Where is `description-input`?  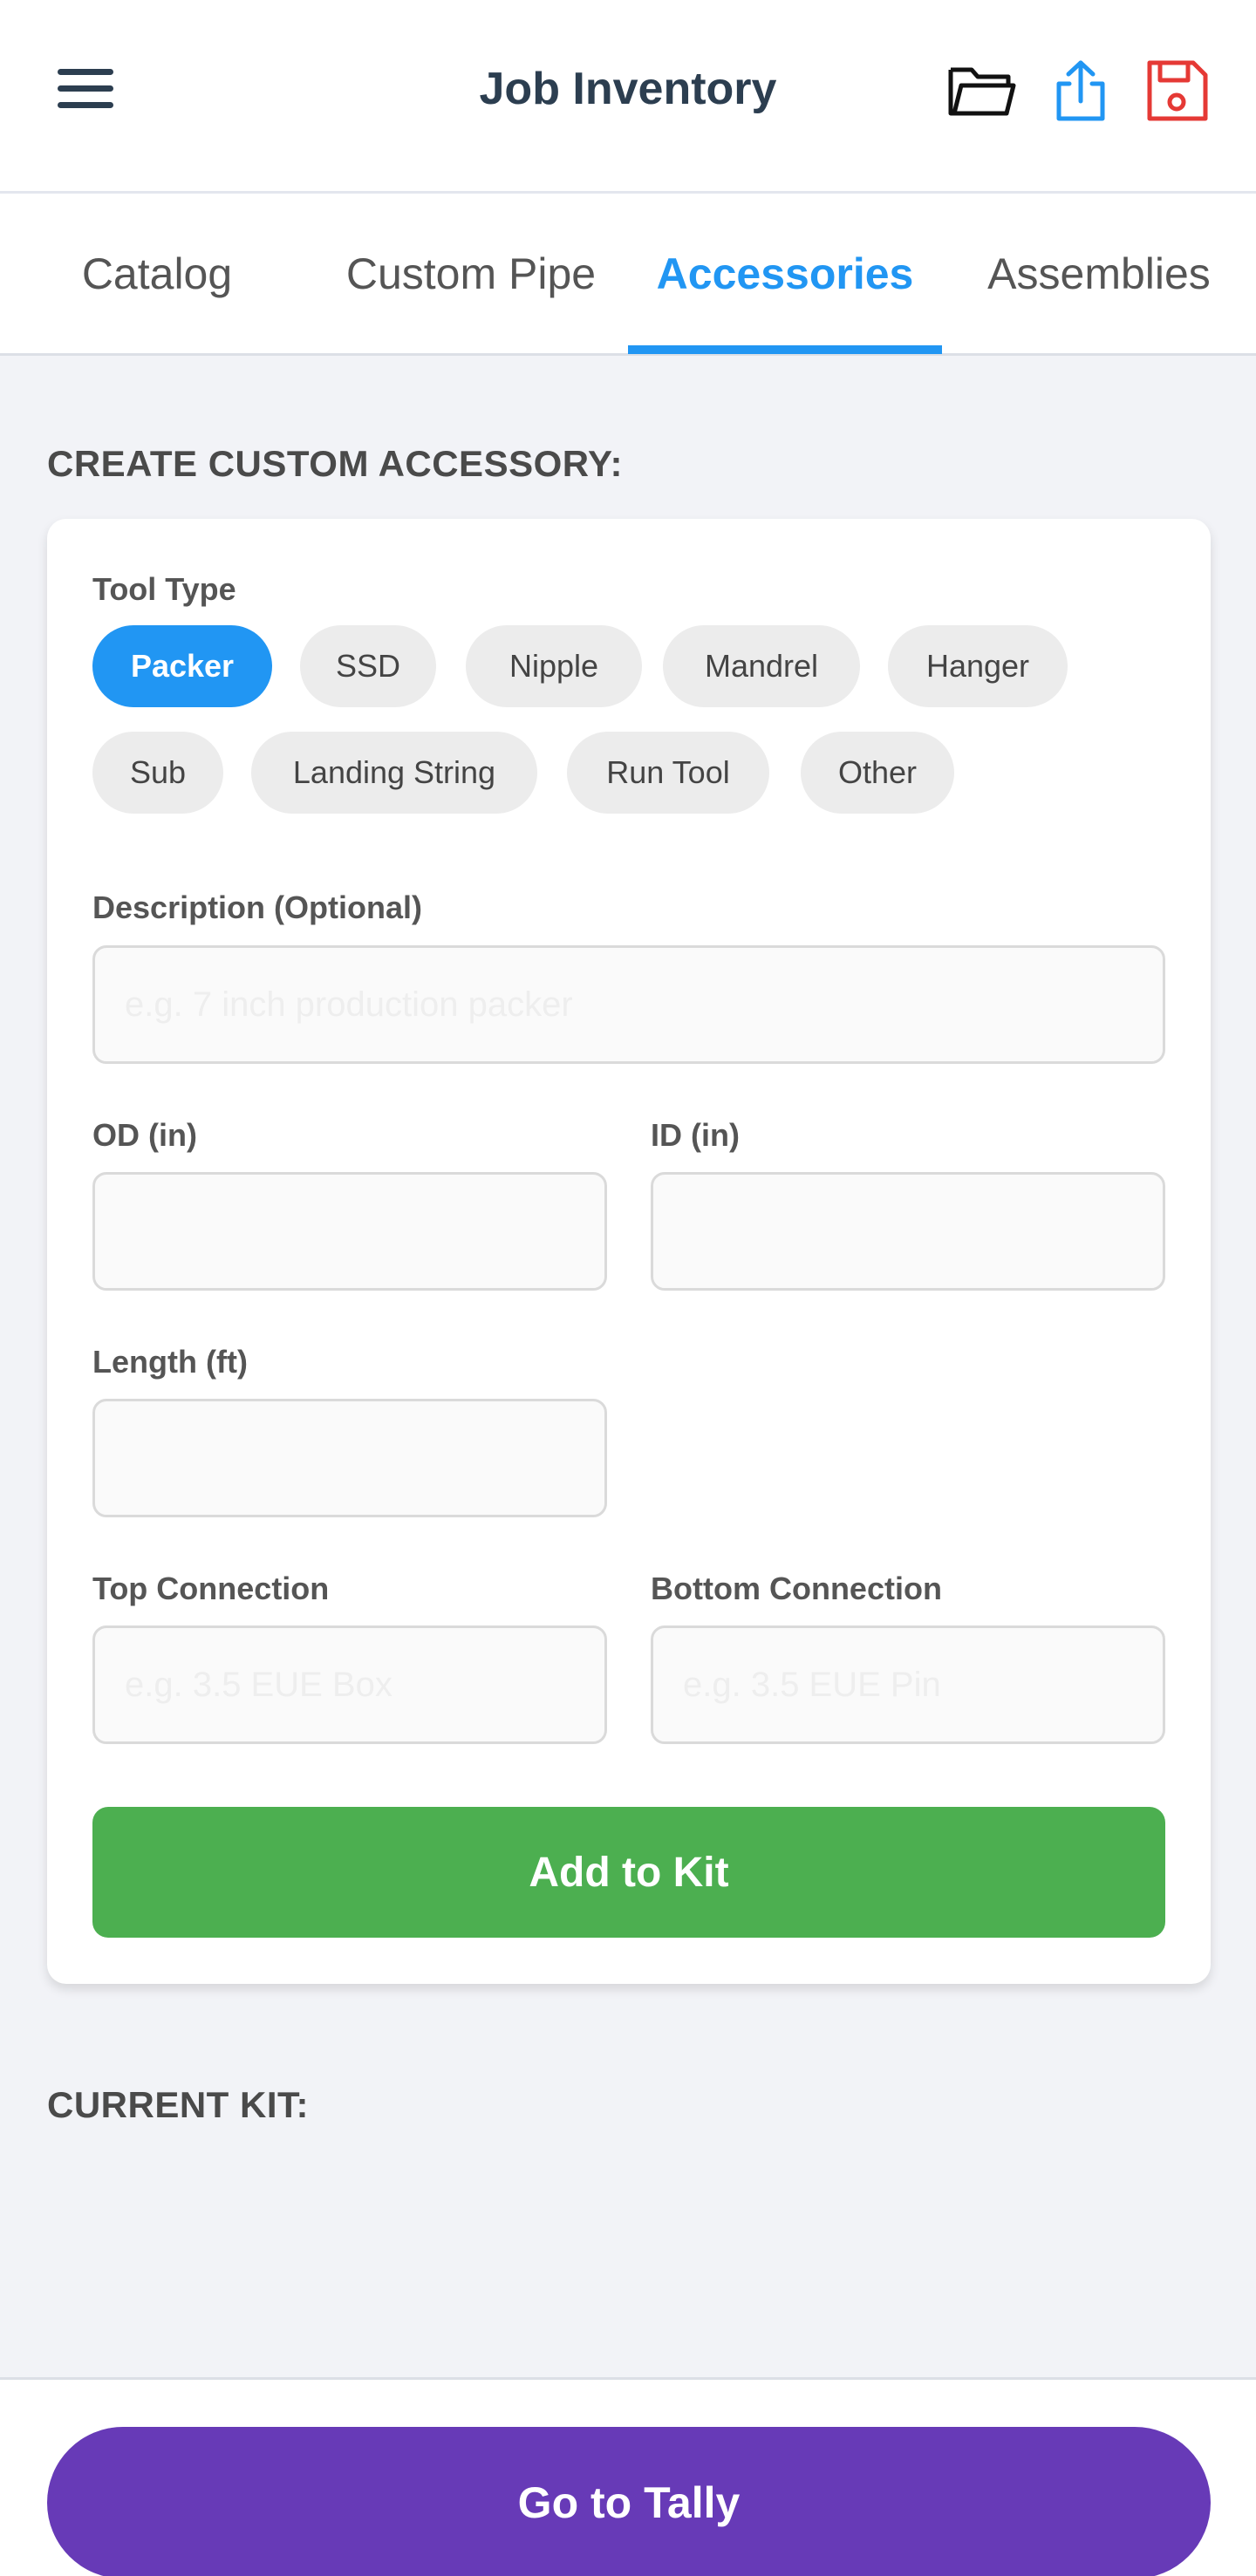
description-input is located at coordinates (628, 1005).